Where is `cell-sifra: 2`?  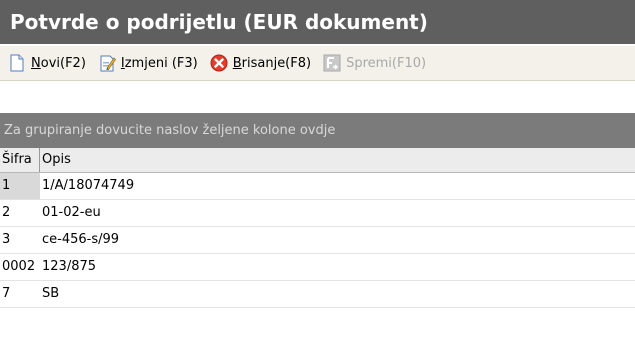 cell-sifra: 2 is located at coordinates (6, 212).